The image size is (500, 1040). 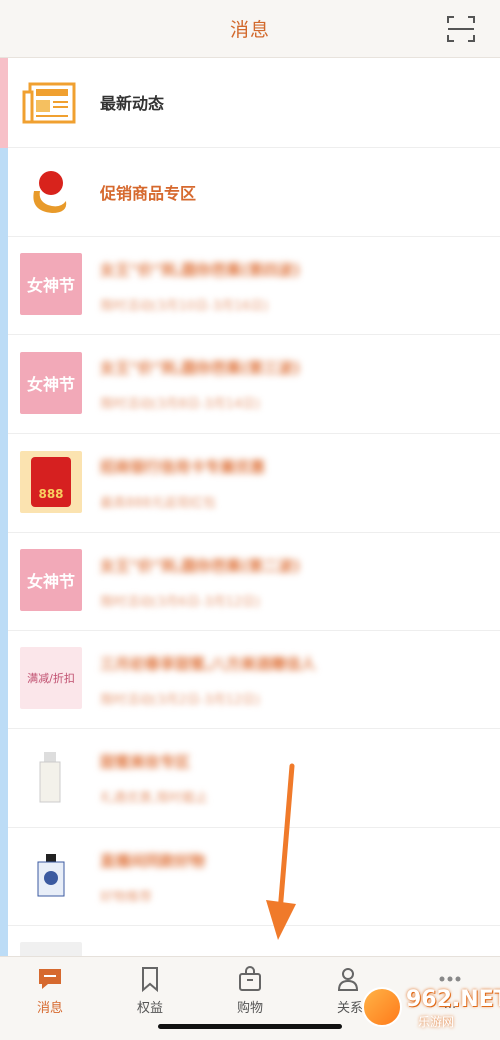 What do you see at coordinates (158, 503) in the screenshot?
I see `list-item-subtitle: 最高888元返现红包` at bounding box center [158, 503].